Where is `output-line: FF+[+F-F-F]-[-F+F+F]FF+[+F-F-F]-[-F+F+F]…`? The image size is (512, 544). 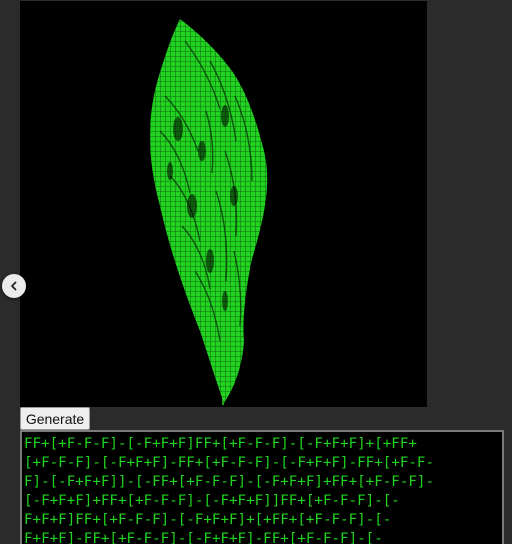
output-line: FF+[+F-F-F]-[-F+F+F]FF+[+F-F-F]-[-F+F+F]… is located at coordinates (220, 444).